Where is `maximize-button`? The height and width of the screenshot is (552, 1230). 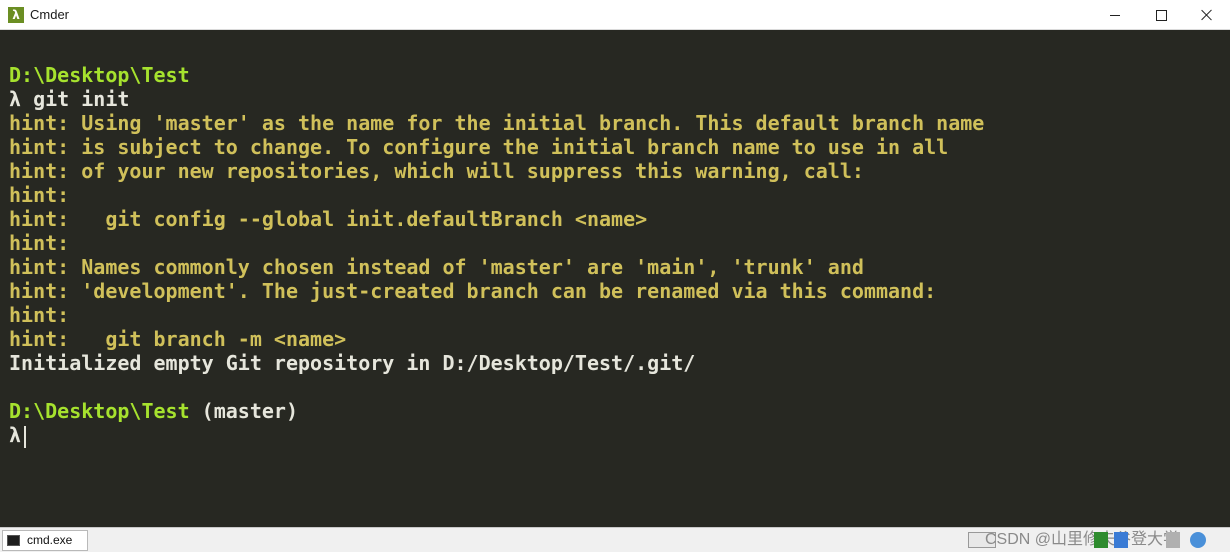 maximize-button is located at coordinates (1161, 15).